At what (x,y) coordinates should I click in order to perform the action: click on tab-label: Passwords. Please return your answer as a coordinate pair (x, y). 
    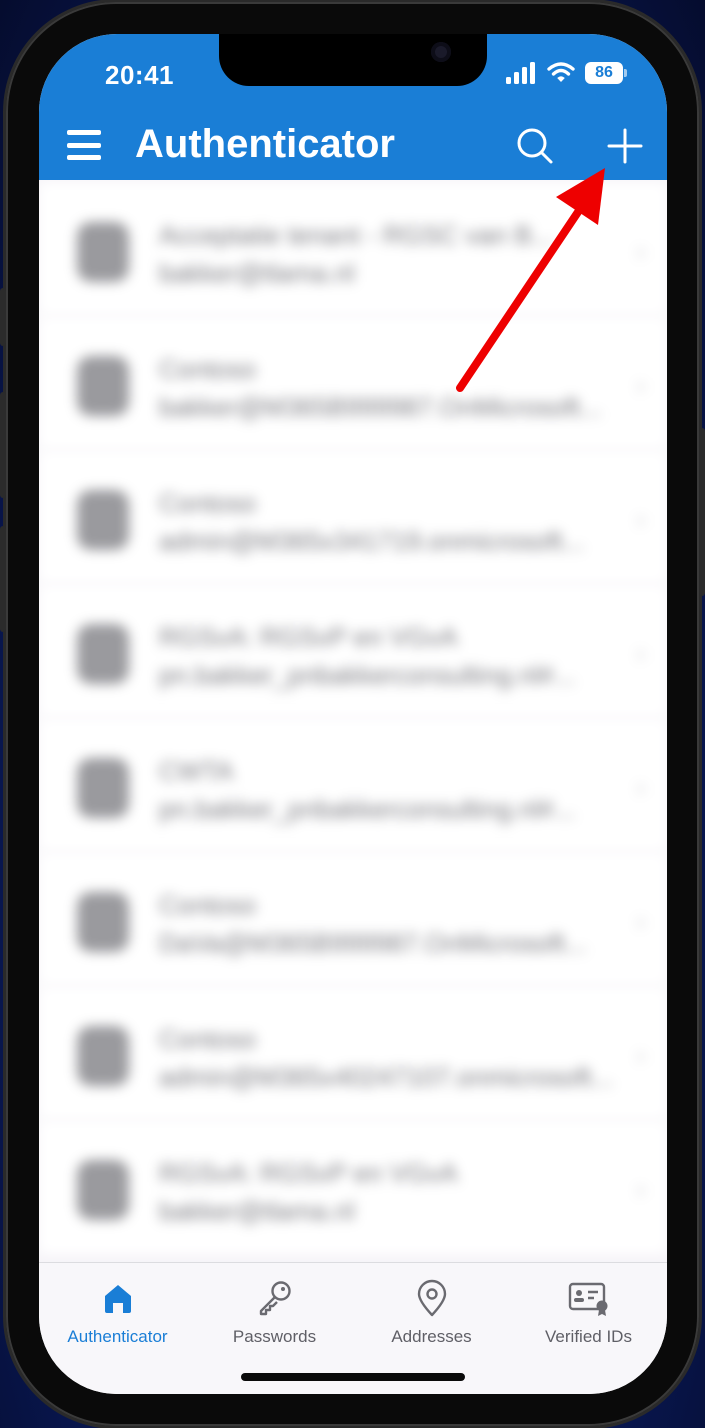
    Looking at the image, I should click on (274, 1336).